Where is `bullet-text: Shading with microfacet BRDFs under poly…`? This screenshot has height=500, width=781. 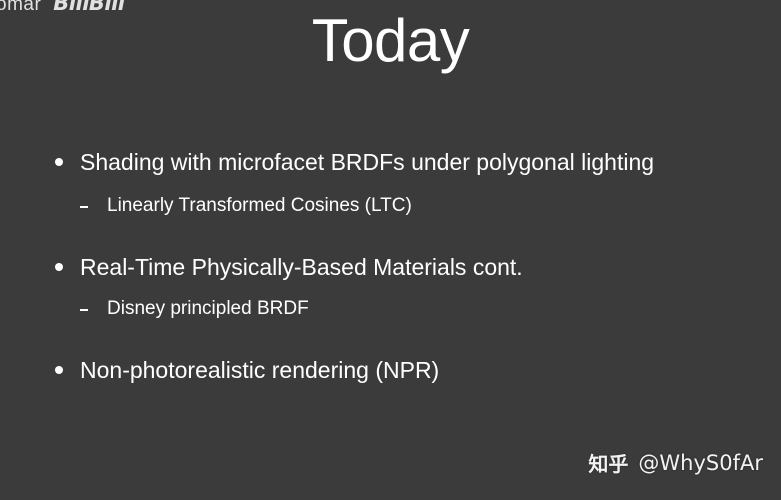
bullet-text: Shading with microfacet BRDFs under poly… is located at coordinates (367, 162).